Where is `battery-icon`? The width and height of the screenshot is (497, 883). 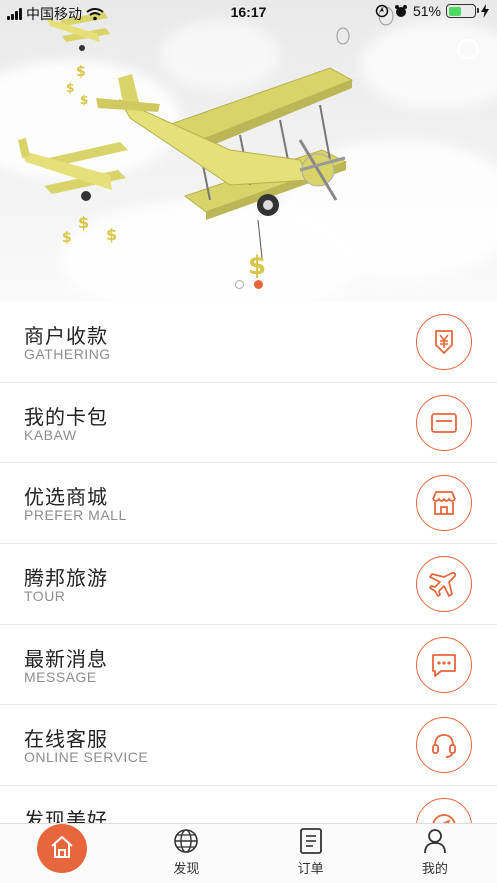 battery-icon is located at coordinates (462, 11).